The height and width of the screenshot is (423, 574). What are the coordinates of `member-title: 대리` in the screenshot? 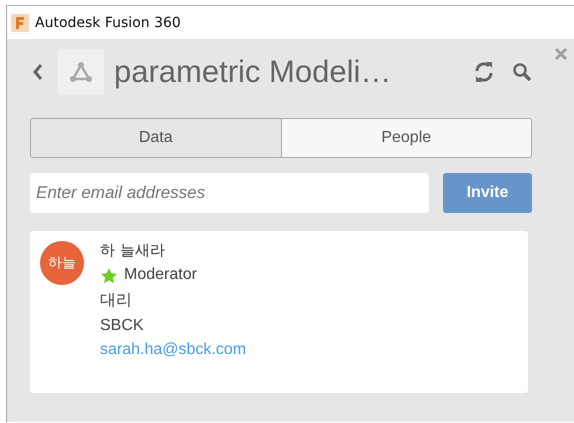 It's located at (116, 301).